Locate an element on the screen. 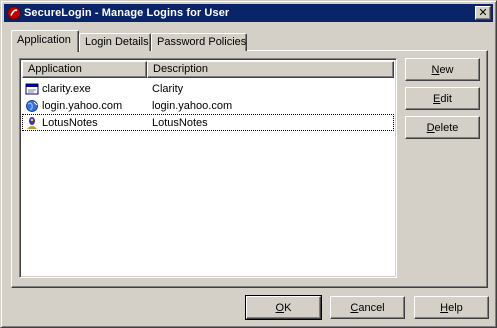 Image resolution: width=497 pixels, height=328 pixels. list-item: login.yahoo.com login.yahoo.com is located at coordinates (208, 105).